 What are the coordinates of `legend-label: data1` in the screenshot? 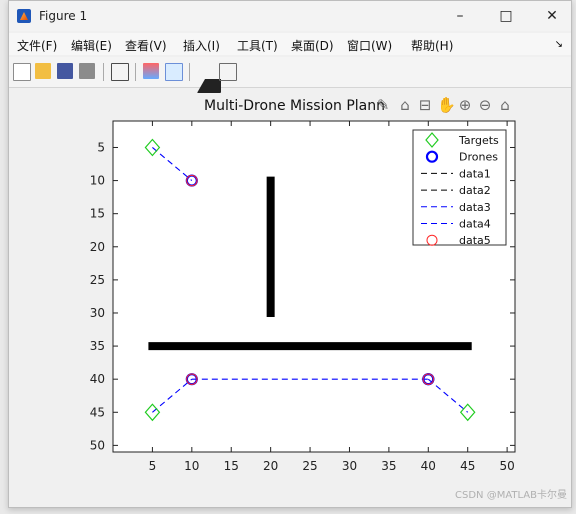 It's located at (475, 173).